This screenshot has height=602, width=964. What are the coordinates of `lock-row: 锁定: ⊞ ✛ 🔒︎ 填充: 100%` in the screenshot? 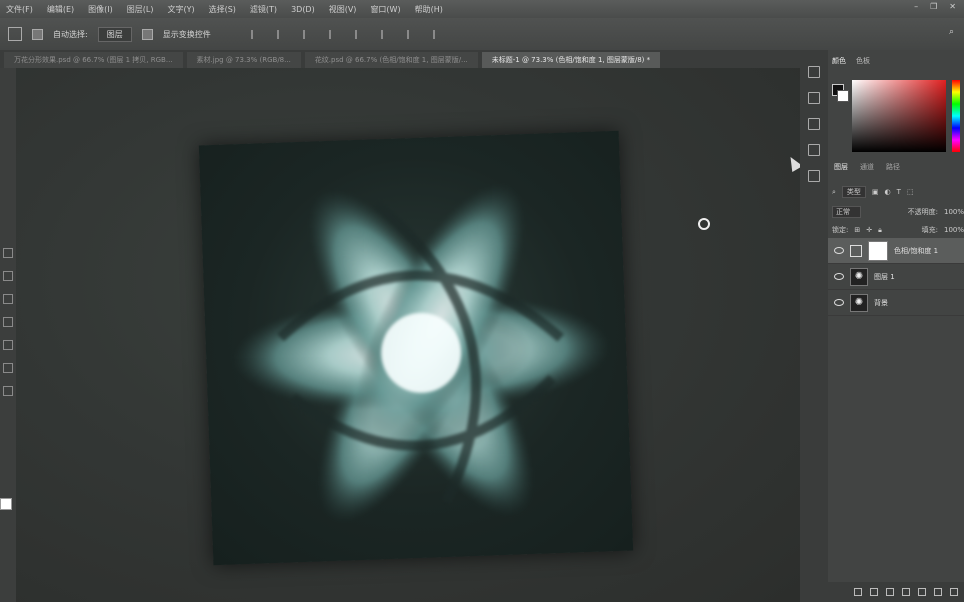 It's located at (896, 230).